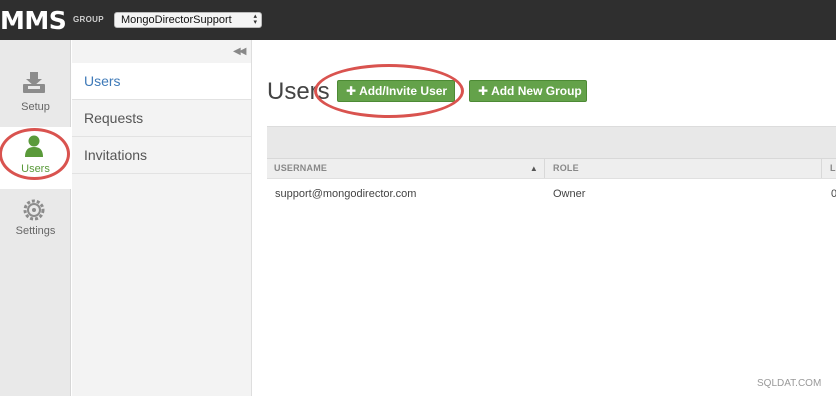 This screenshot has width=836, height=396. What do you see at coordinates (255, 19) in the screenshot?
I see `select-arrows-icon: ▴ ▾` at bounding box center [255, 19].